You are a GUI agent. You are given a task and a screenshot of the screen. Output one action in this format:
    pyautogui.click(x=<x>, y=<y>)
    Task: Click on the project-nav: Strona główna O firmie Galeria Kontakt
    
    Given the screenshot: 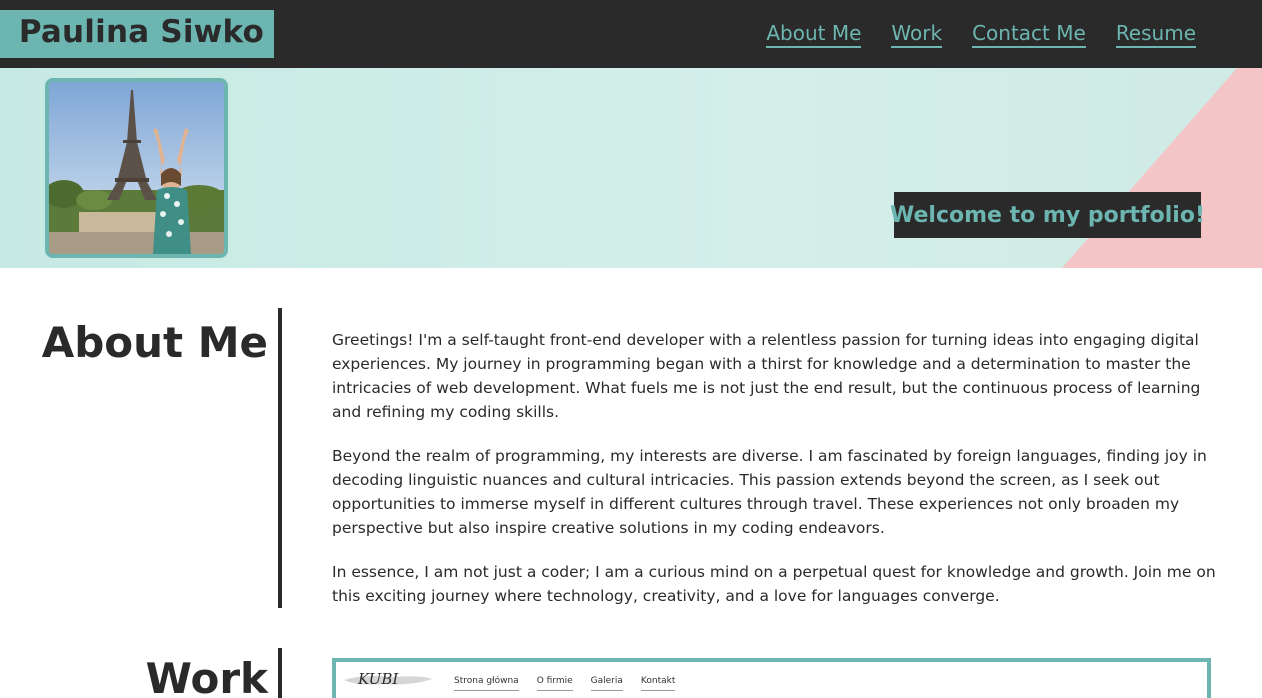 What is the action you would take?
    pyautogui.click(x=565, y=683)
    